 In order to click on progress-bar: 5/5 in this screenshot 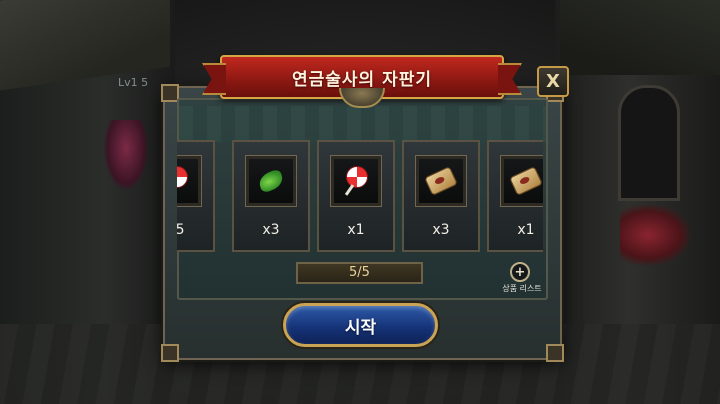, I will do `click(359, 273)`.